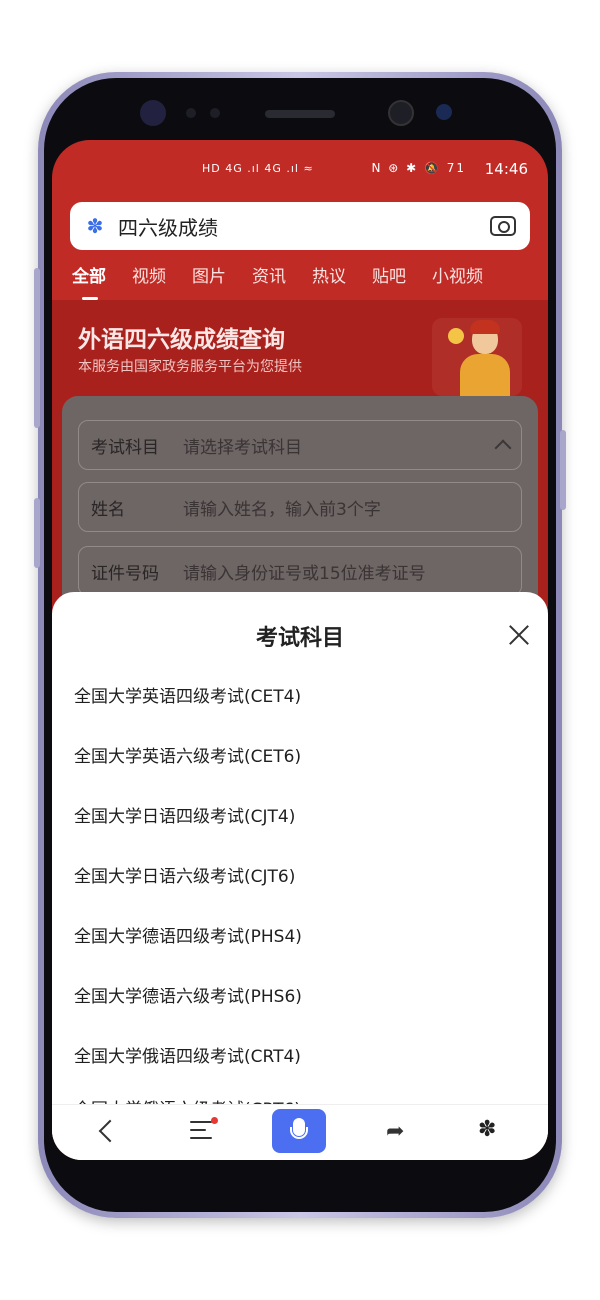 This screenshot has height=1300, width=600. I want to click on card-subtitle: 本服务由国家政务服务平台为您提供, so click(190, 367).